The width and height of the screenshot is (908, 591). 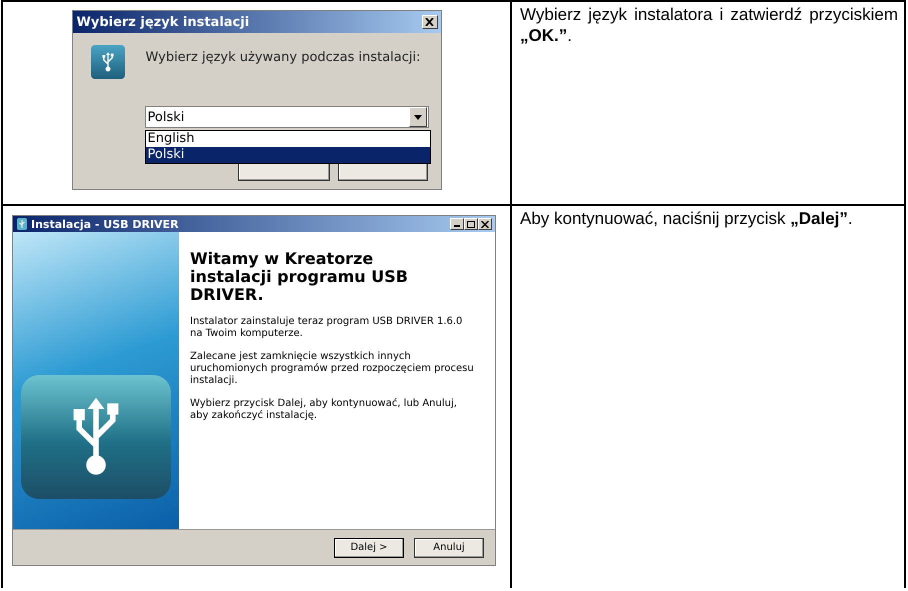 What do you see at coordinates (369, 548) in the screenshot?
I see `next-button: Dalej >` at bounding box center [369, 548].